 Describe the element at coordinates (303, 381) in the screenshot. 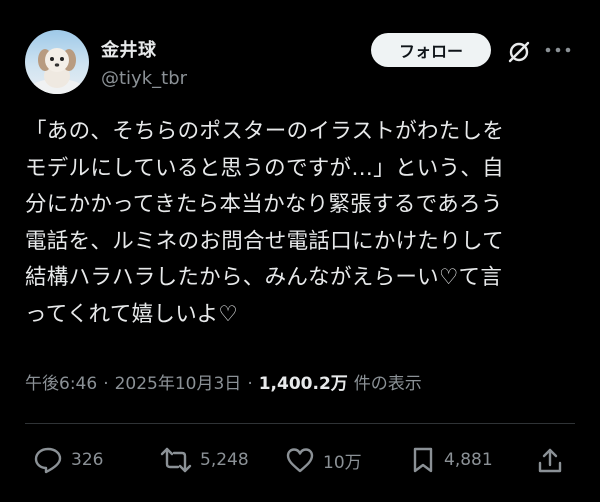

I see `views-count: 1,400.2万` at that location.